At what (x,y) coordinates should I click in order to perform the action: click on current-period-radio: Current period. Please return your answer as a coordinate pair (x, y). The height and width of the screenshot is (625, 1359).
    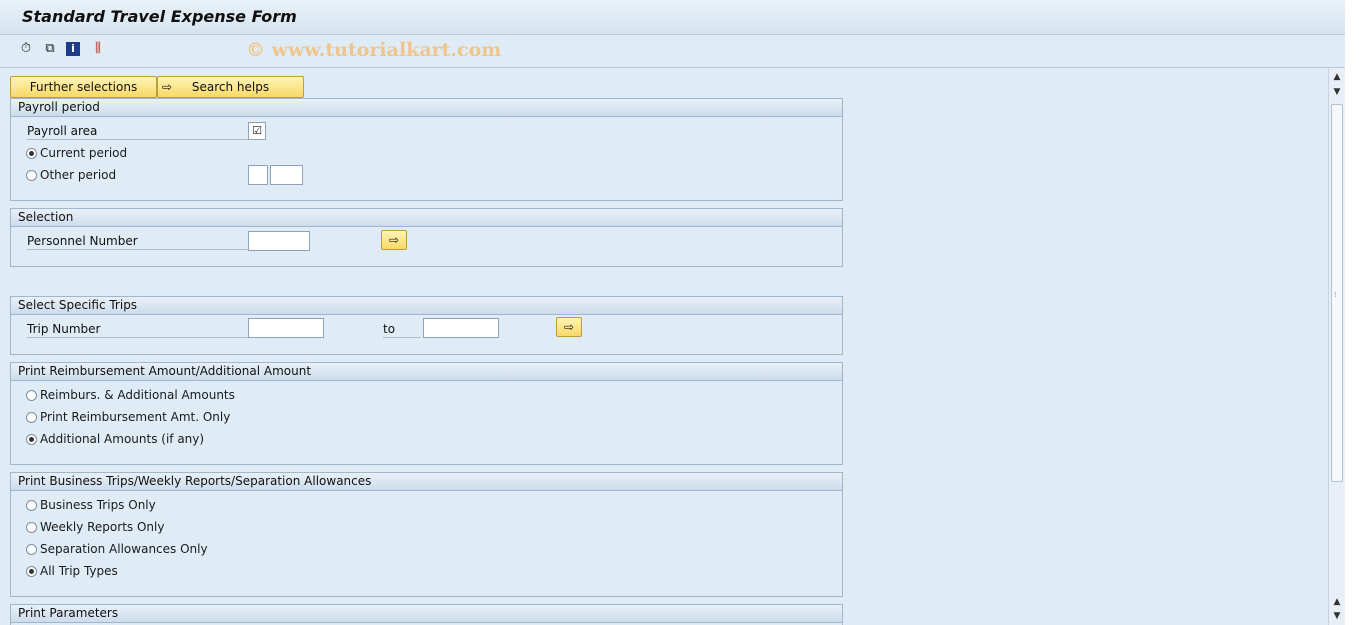
    Looking at the image, I should click on (76, 153).